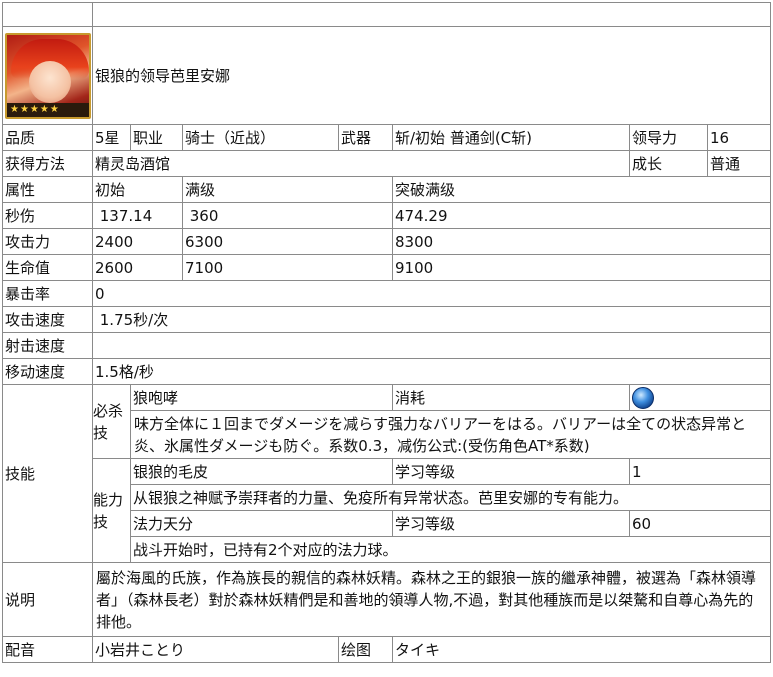 The height and width of the screenshot is (677, 773). What do you see at coordinates (511, 397) in the screenshot?
I see `special-skill-cost-label: 消耗` at bounding box center [511, 397].